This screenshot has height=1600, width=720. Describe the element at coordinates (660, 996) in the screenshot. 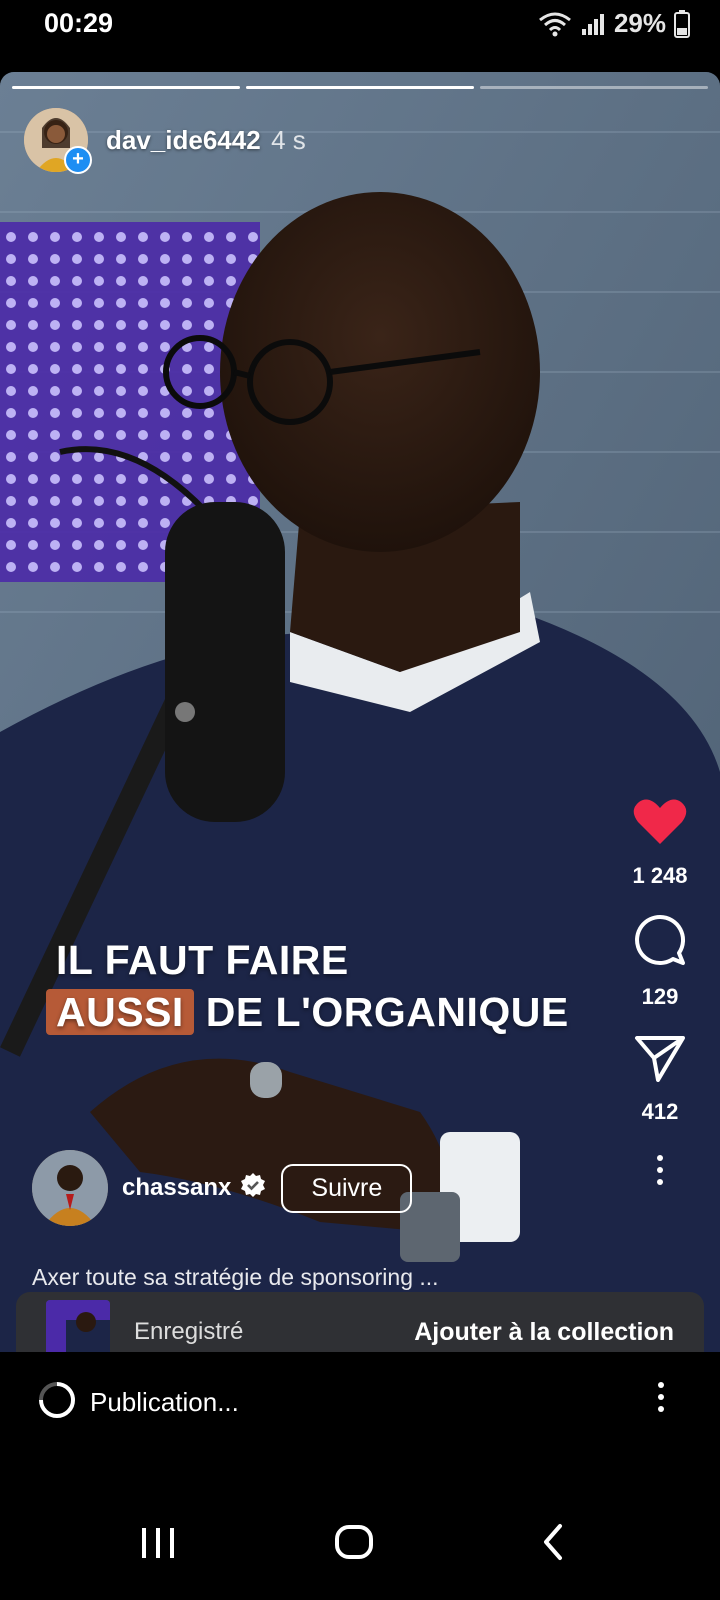

I see `comment-count: 129` at that location.